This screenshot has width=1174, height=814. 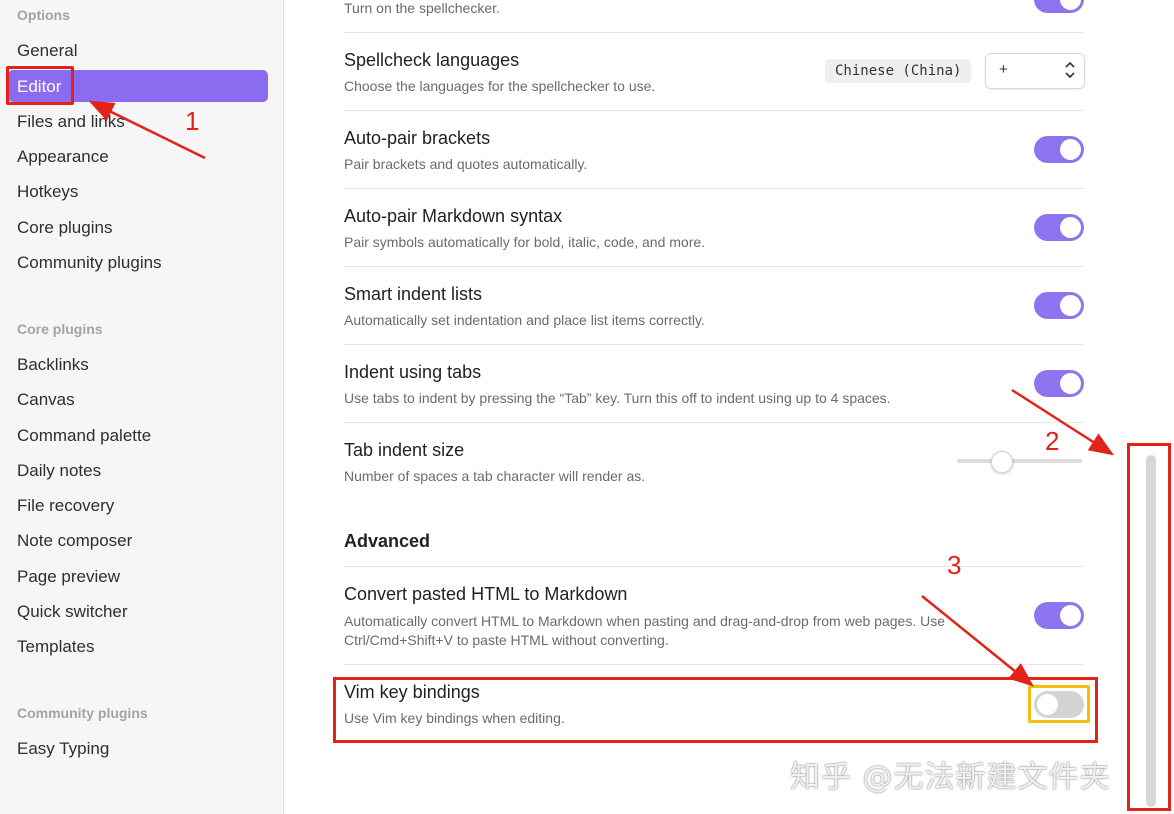 What do you see at coordinates (413, 372) in the screenshot?
I see `indent-tabs-title: Indent using tabs` at bounding box center [413, 372].